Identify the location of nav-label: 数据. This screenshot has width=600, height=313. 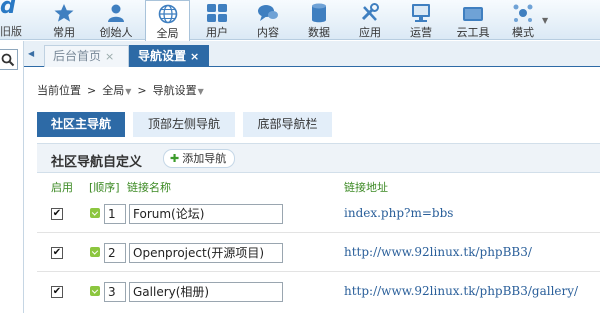
(319, 32).